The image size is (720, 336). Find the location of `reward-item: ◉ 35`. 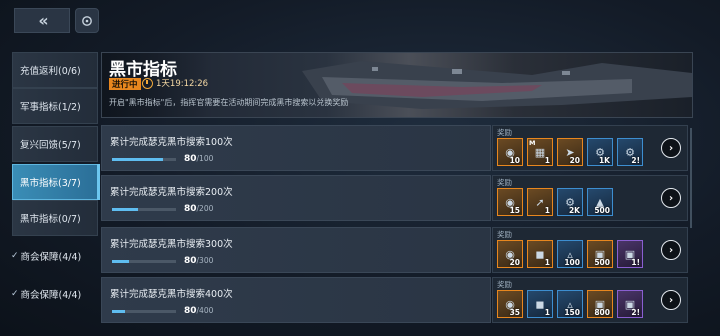

reward-item: ◉ 35 is located at coordinates (510, 304).